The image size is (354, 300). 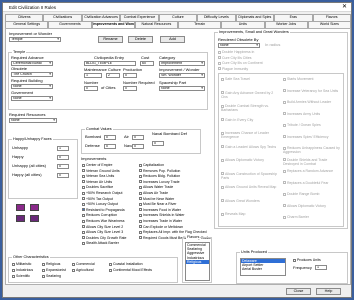 What do you see at coordinates (63, 175) in the screenshot?
I see `happy-row-input-3: 0` at bounding box center [63, 175].